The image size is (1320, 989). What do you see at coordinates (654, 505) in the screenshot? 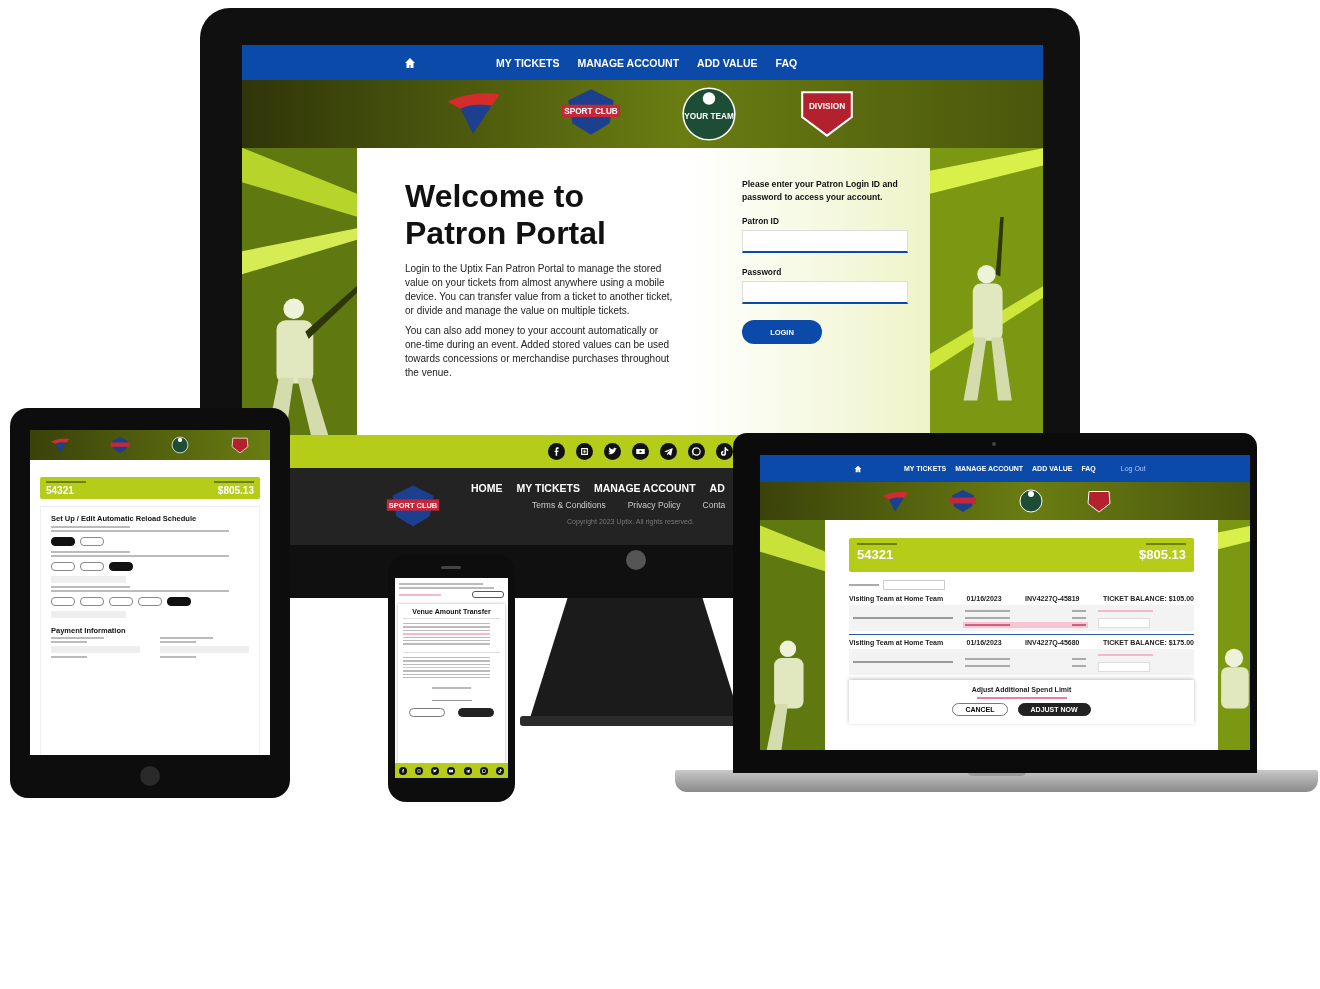
I see `footer-link: Privacy Policy` at bounding box center [654, 505].